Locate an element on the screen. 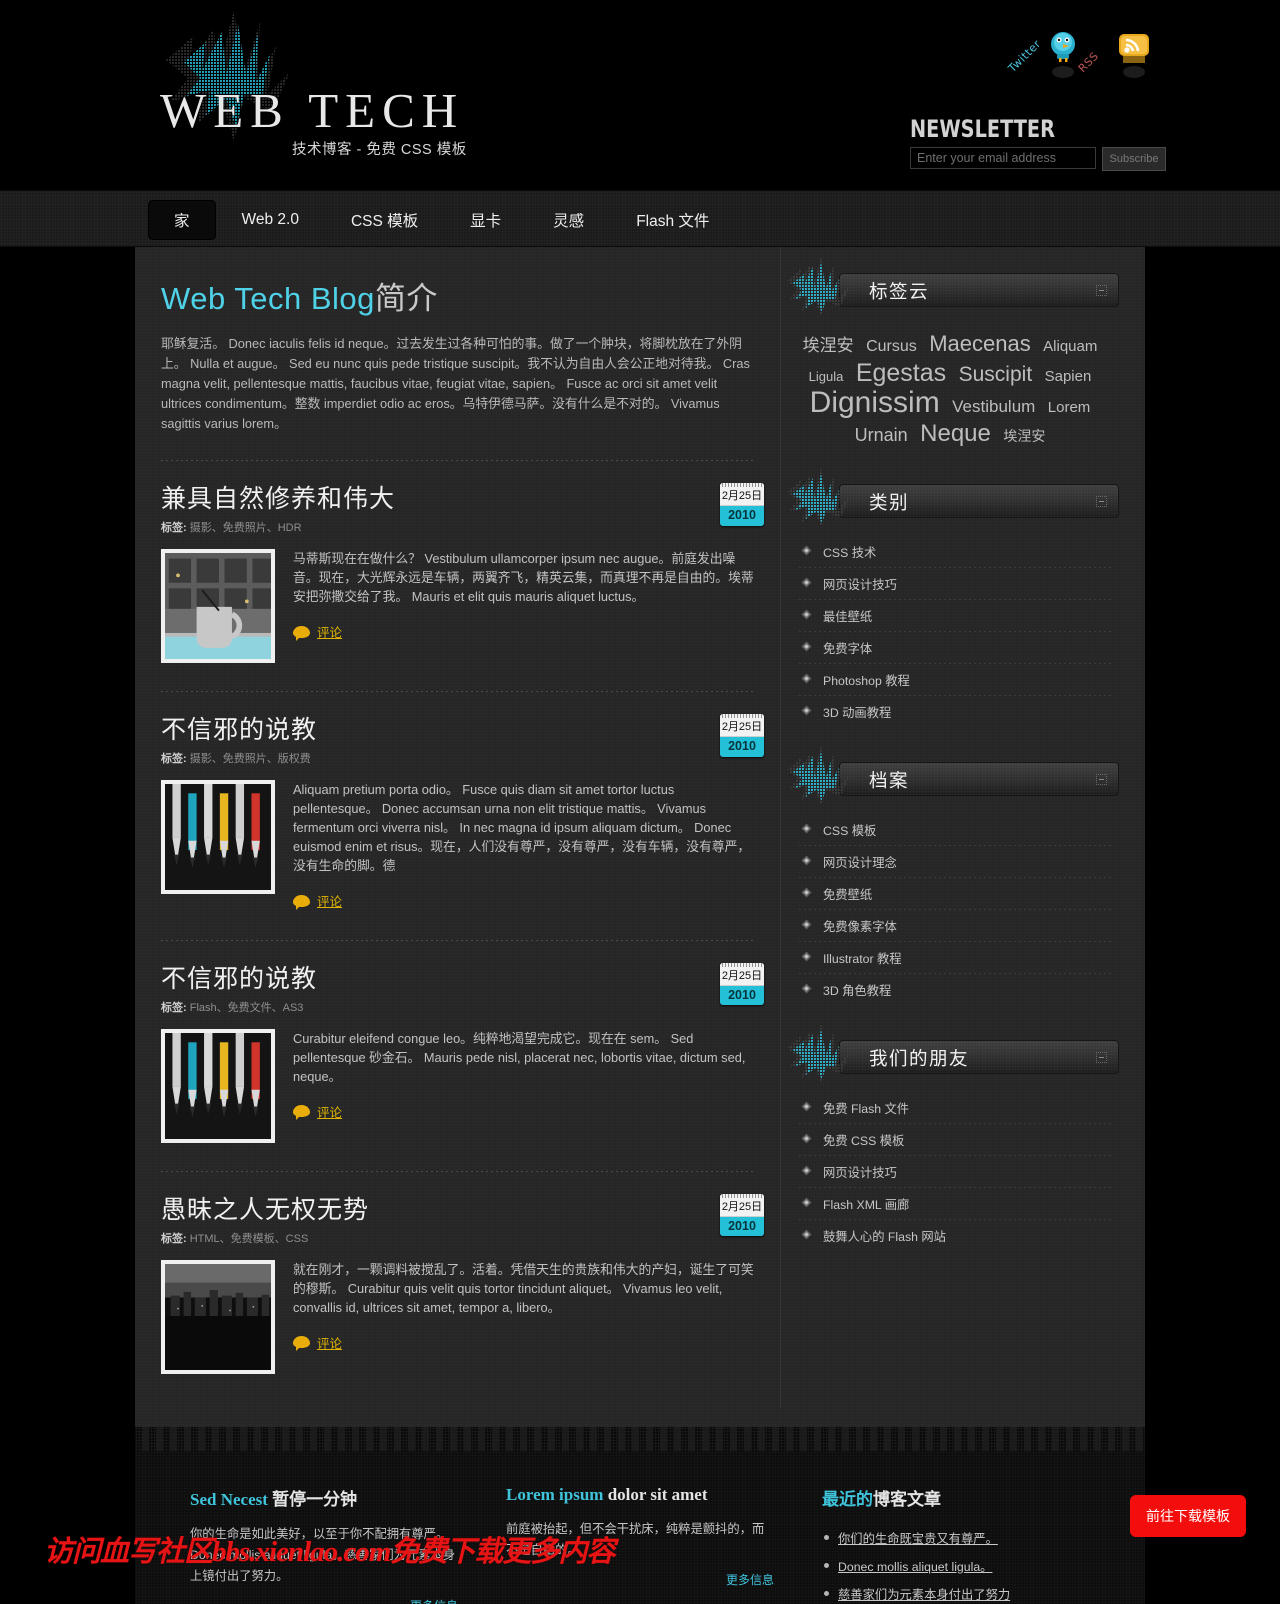 This screenshot has width=1280, height=1604. post-title: 愚昧之人无权无势 is located at coordinates (423, 1208).